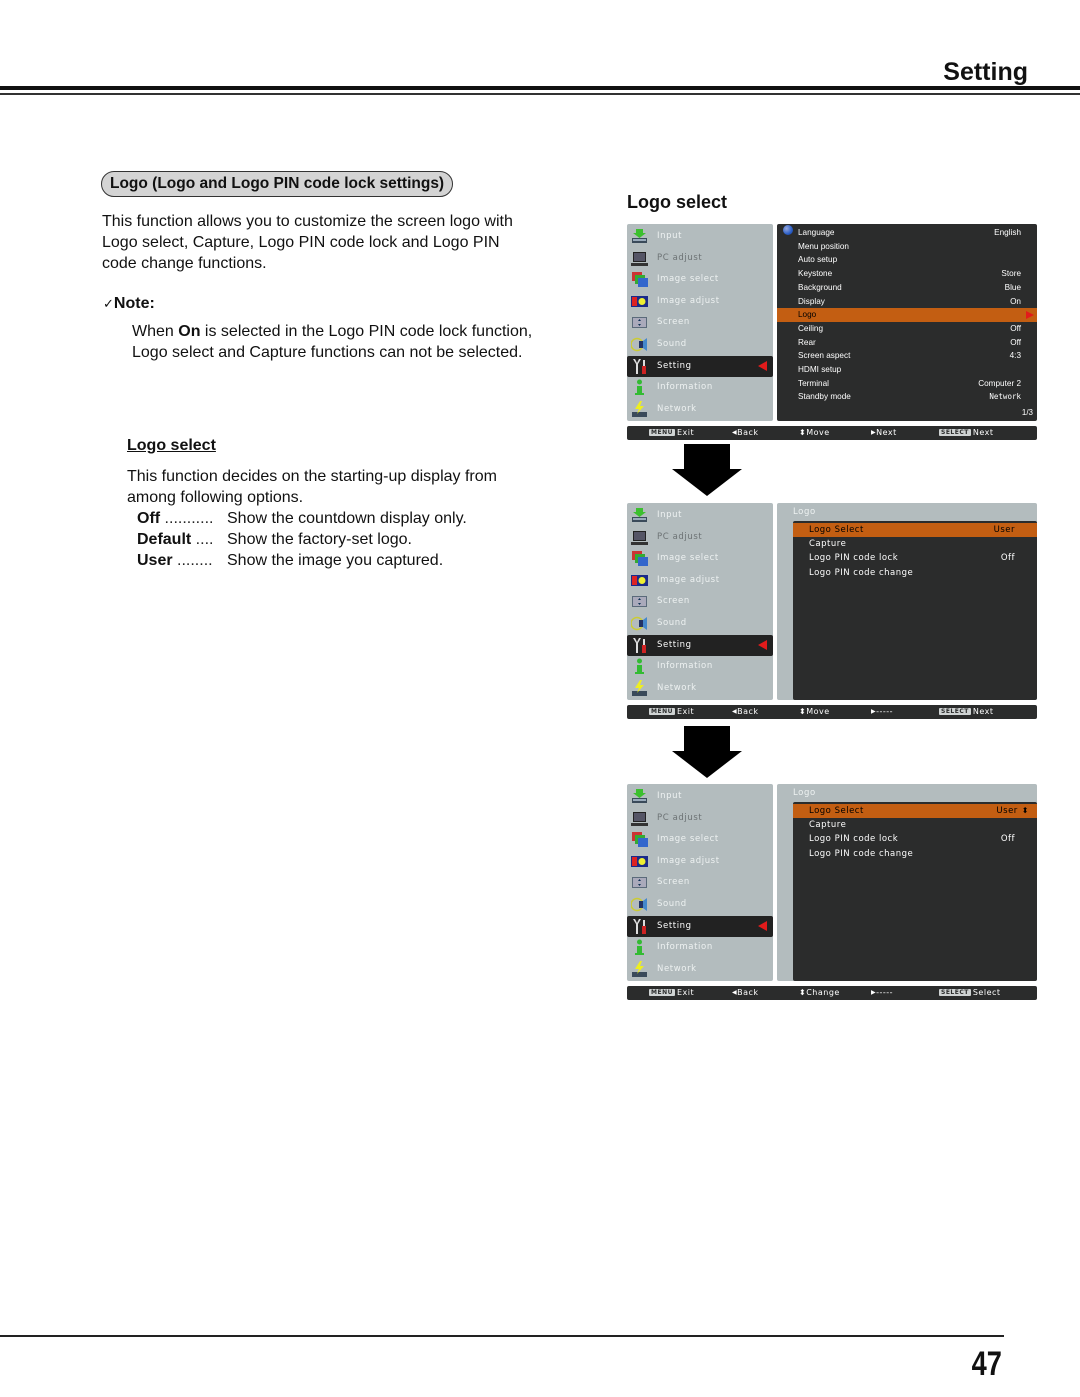  I want to click on check-icon: ✓, so click(108, 303).